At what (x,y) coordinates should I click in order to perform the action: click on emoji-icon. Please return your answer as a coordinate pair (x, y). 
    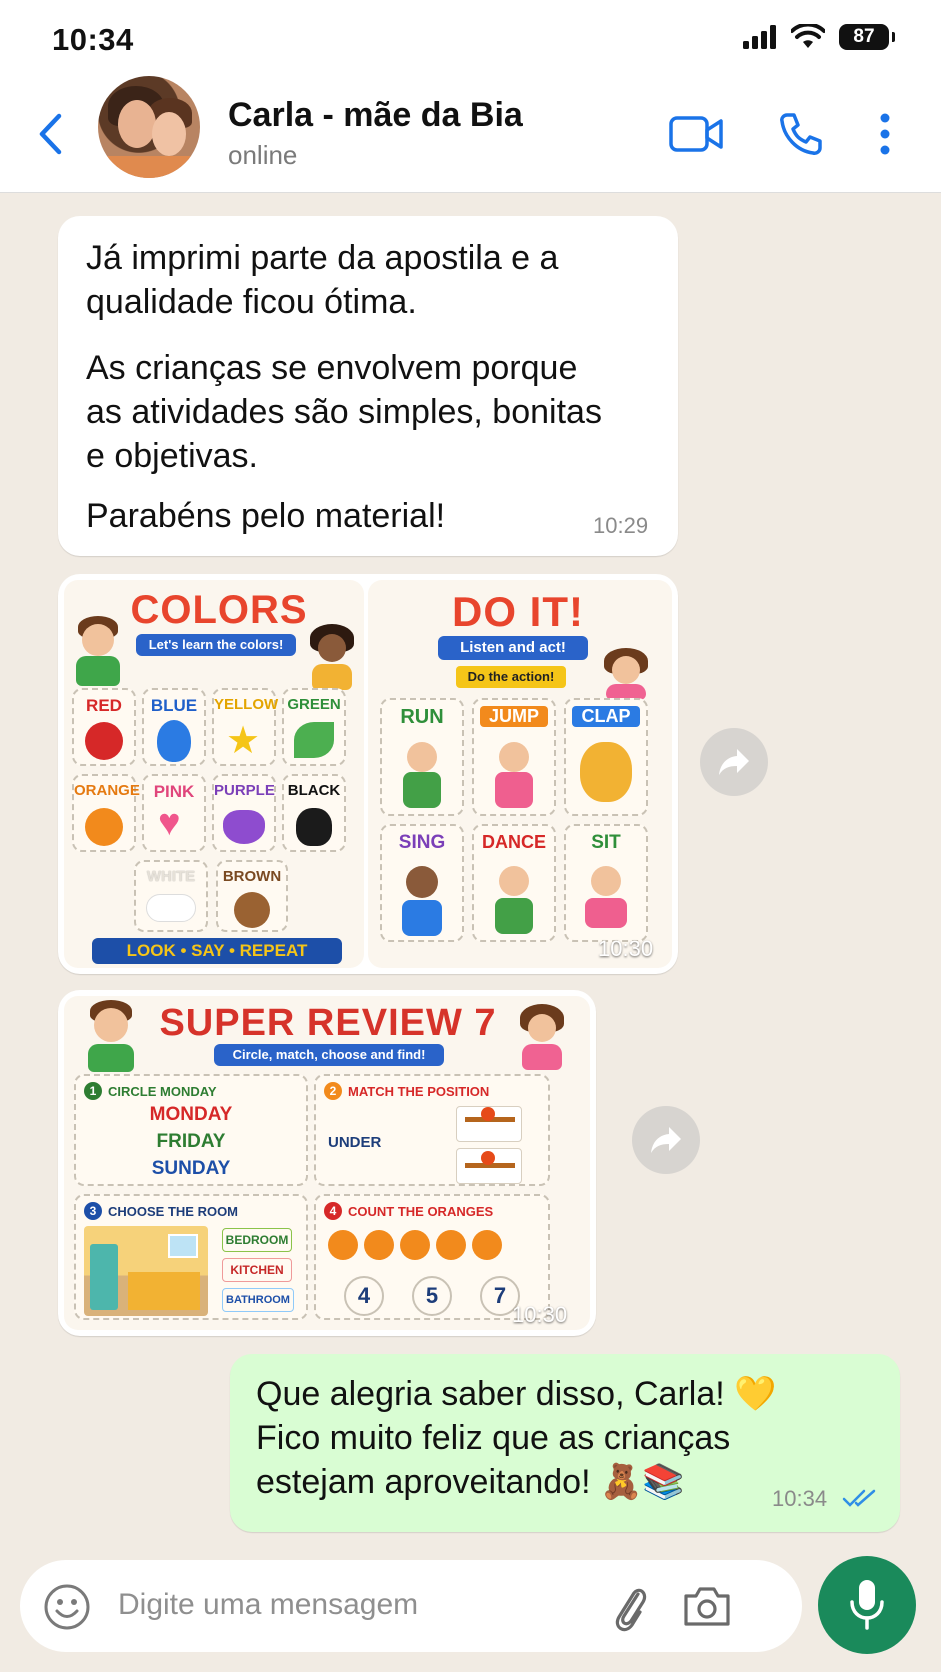
    Looking at the image, I should click on (67, 1607).